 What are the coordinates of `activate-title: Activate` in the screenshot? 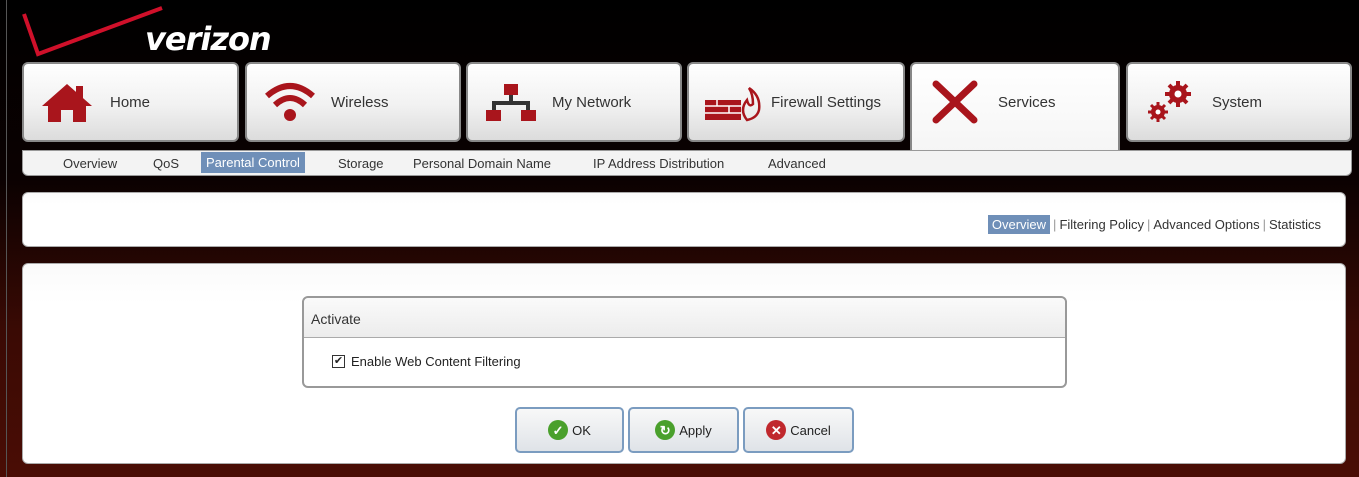 It's located at (684, 318).